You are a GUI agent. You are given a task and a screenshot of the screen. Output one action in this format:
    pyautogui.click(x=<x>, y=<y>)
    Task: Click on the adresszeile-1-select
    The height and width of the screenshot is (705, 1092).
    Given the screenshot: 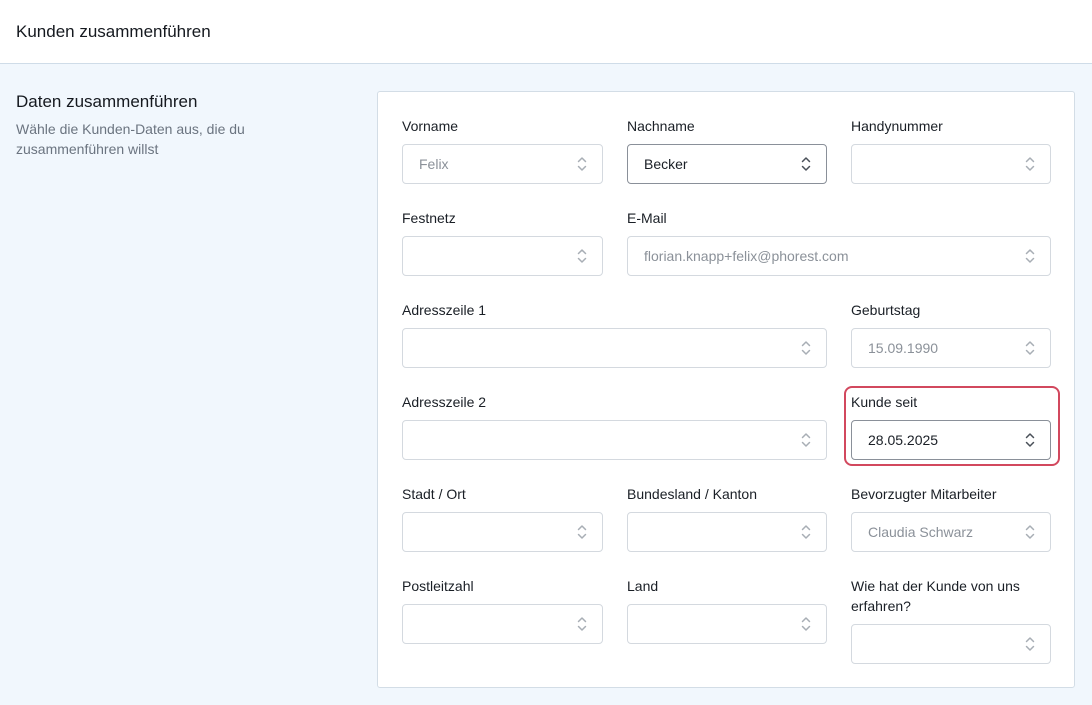 What is the action you would take?
    pyautogui.click(x=614, y=348)
    